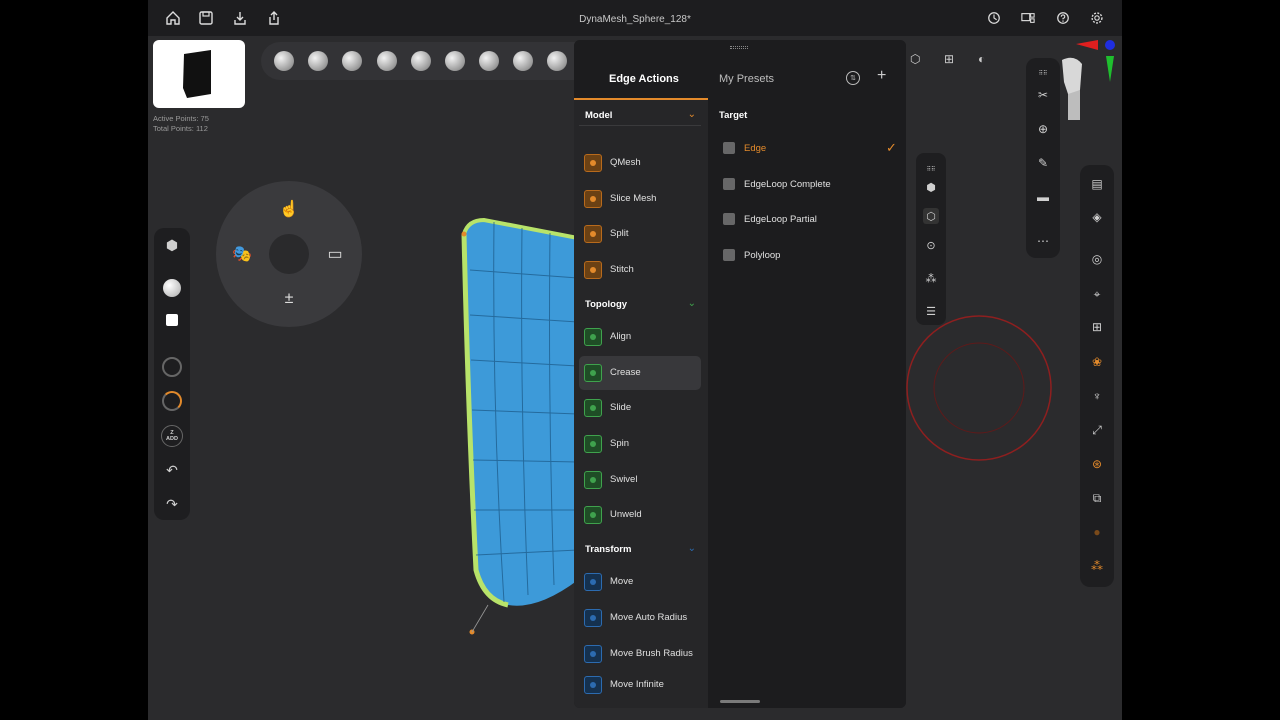 The image size is (1280, 720). What do you see at coordinates (640, 337) in the screenshot?
I see `list-item: Align` at bounding box center [640, 337].